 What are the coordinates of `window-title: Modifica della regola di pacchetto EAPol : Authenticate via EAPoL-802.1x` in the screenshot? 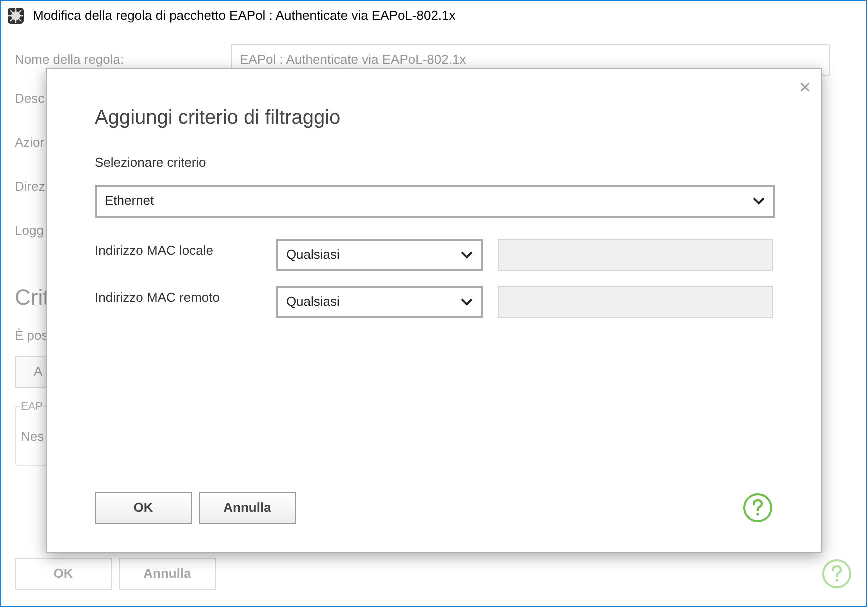 It's located at (244, 16).